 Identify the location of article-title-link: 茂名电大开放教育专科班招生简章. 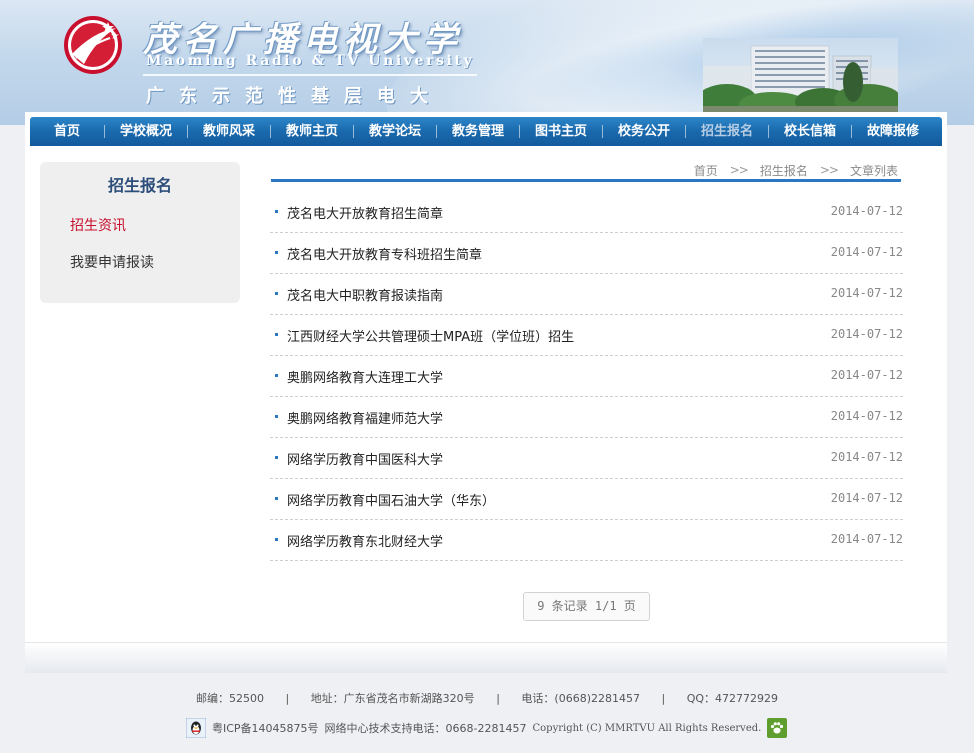
(384, 253).